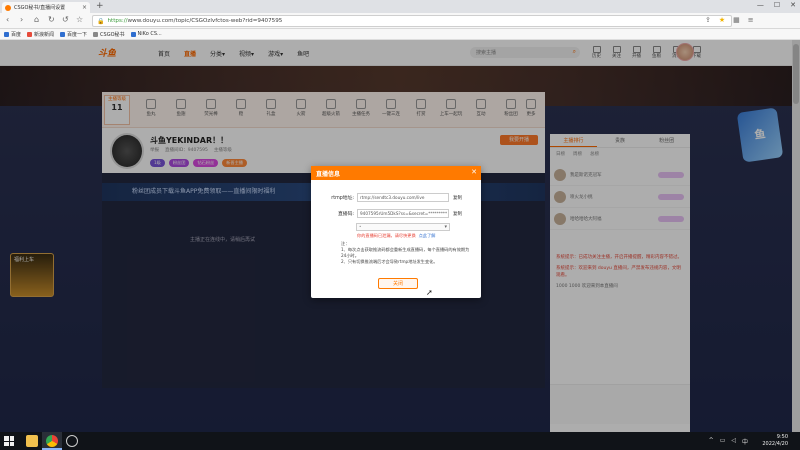  I want to click on home-icon: ⌂, so click(36, 19).